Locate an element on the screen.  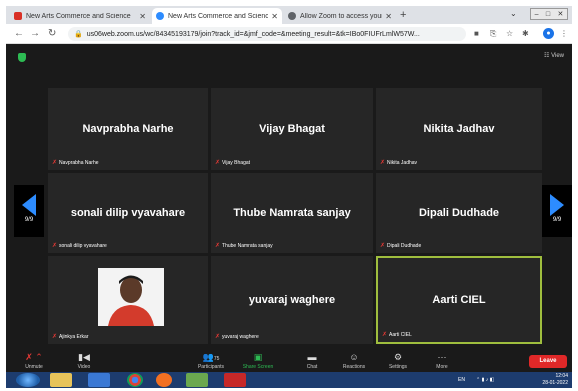
share-screen-label: Share Screen is located at coordinates (258, 367).